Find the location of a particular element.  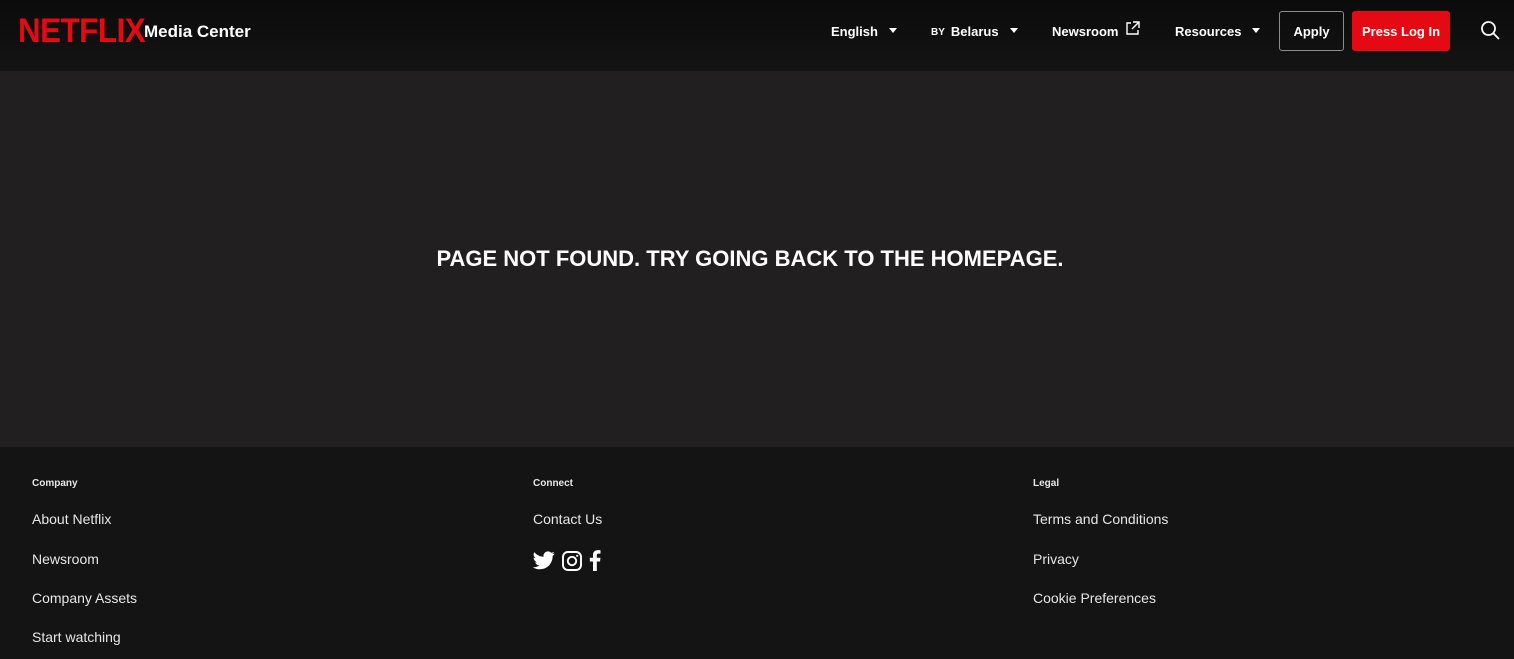

facebook-icon is located at coordinates (595, 560).